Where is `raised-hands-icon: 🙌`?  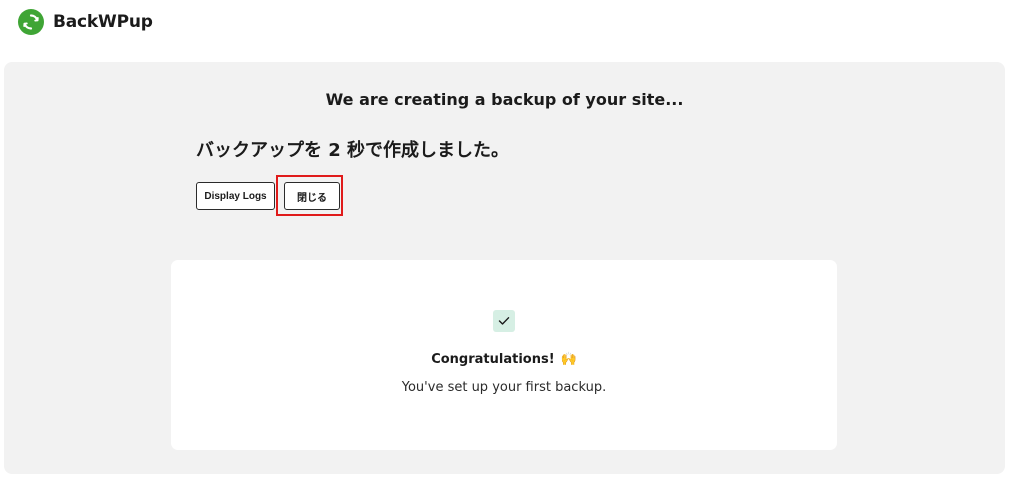 raised-hands-icon: 🙌 is located at coordinates (568, 359).